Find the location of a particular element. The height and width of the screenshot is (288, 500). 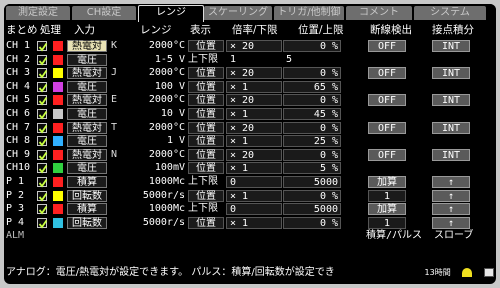

position-value: 25 % is located at coordinates (312, 141).